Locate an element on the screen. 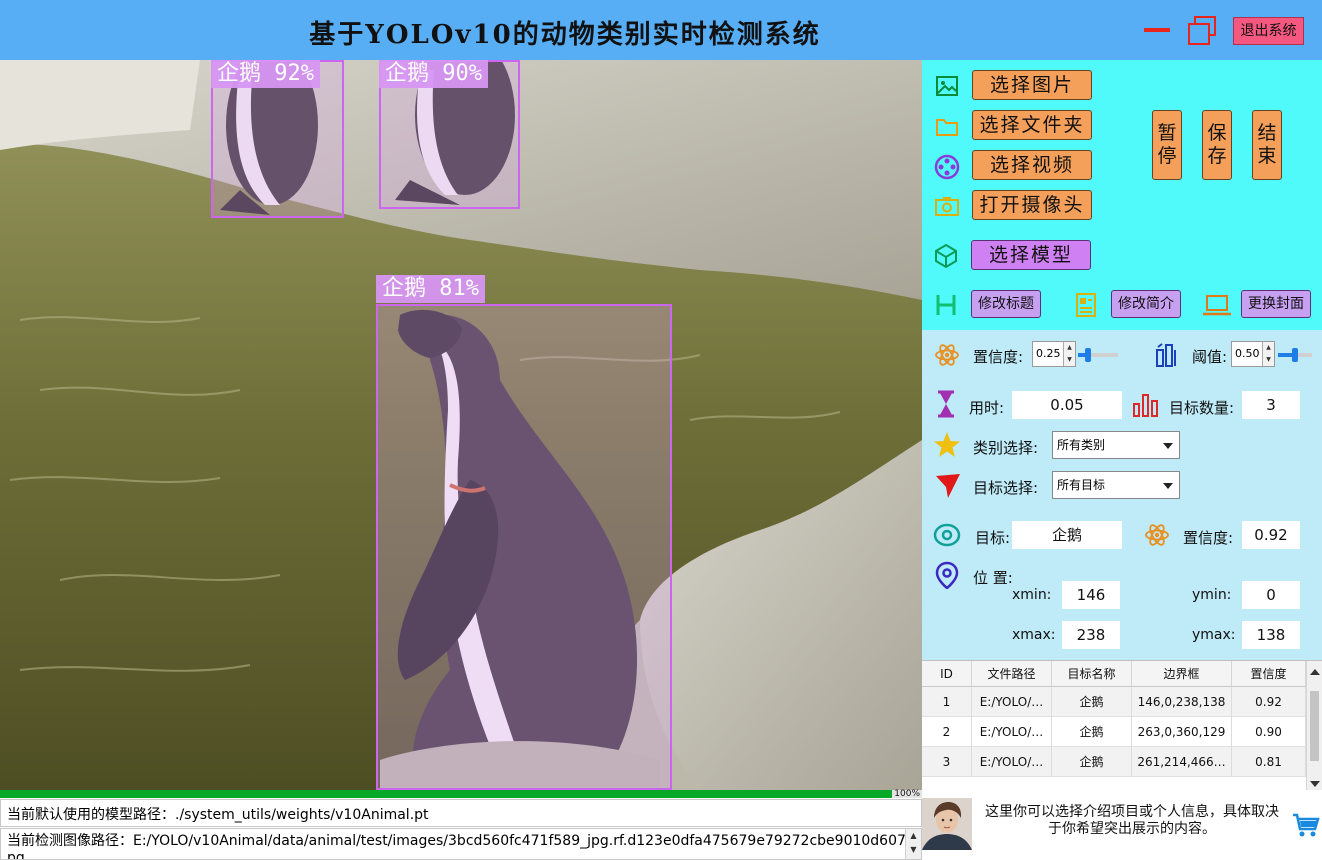 The image size is (1322, 860). target-select-dropdown: 所有目标 is located at coordinates (1116, 485).